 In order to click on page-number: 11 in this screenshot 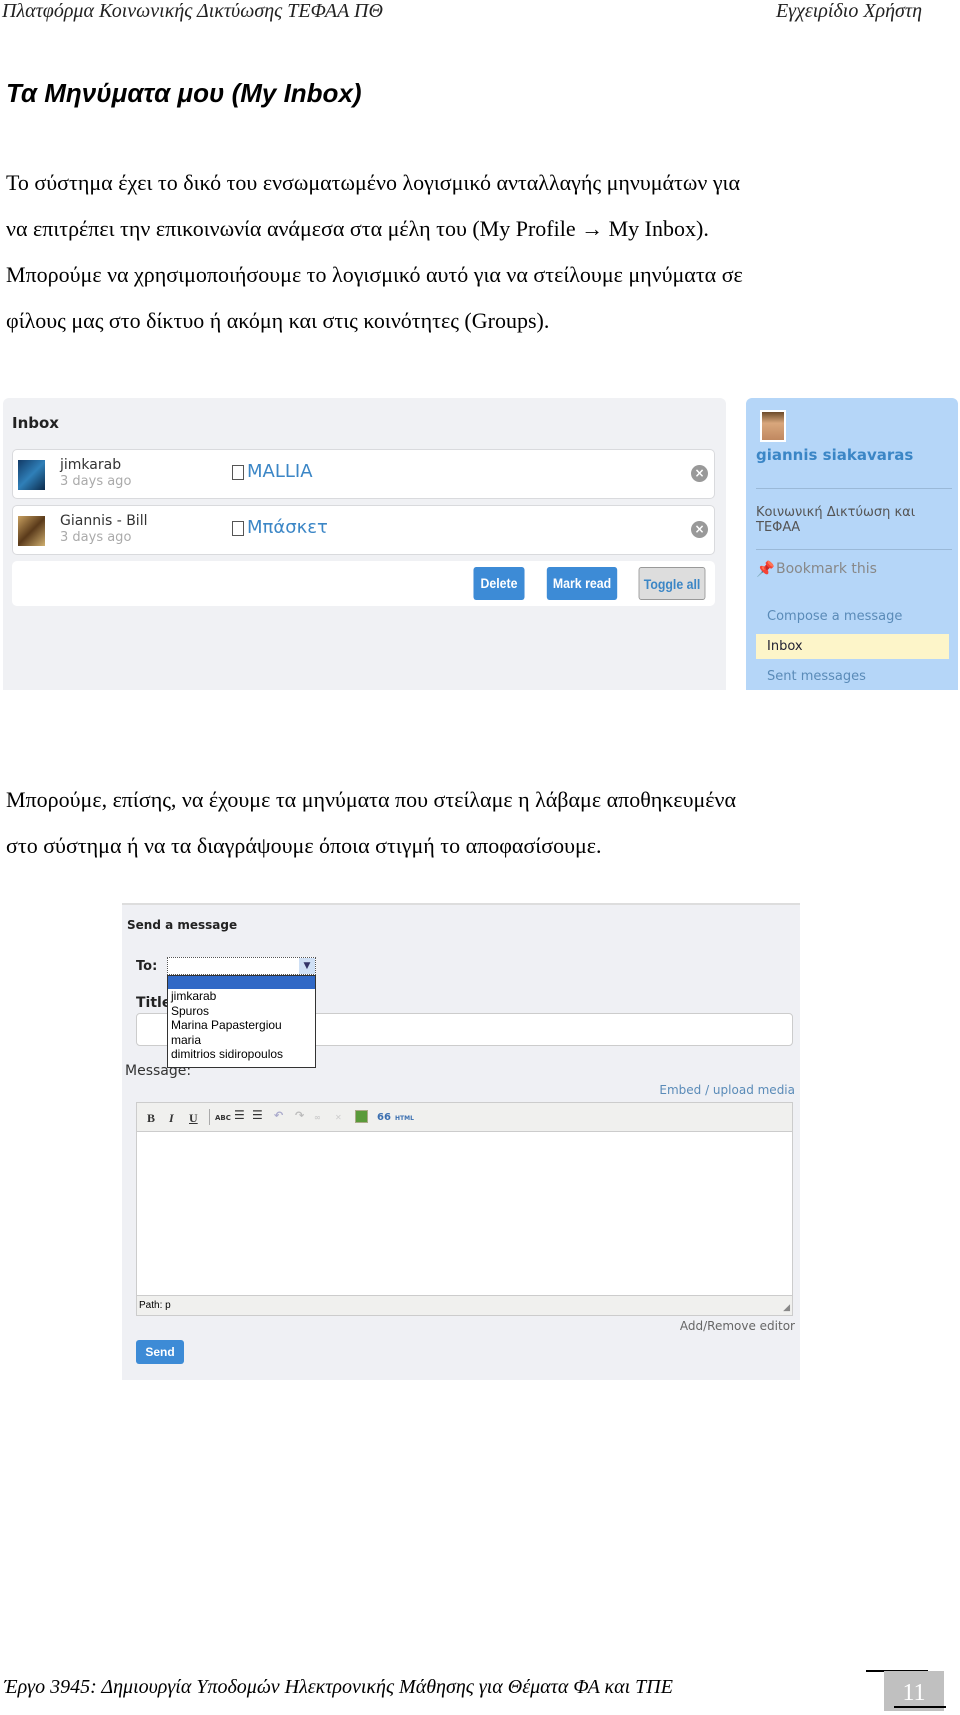, I will do `click(914, 1691)`.